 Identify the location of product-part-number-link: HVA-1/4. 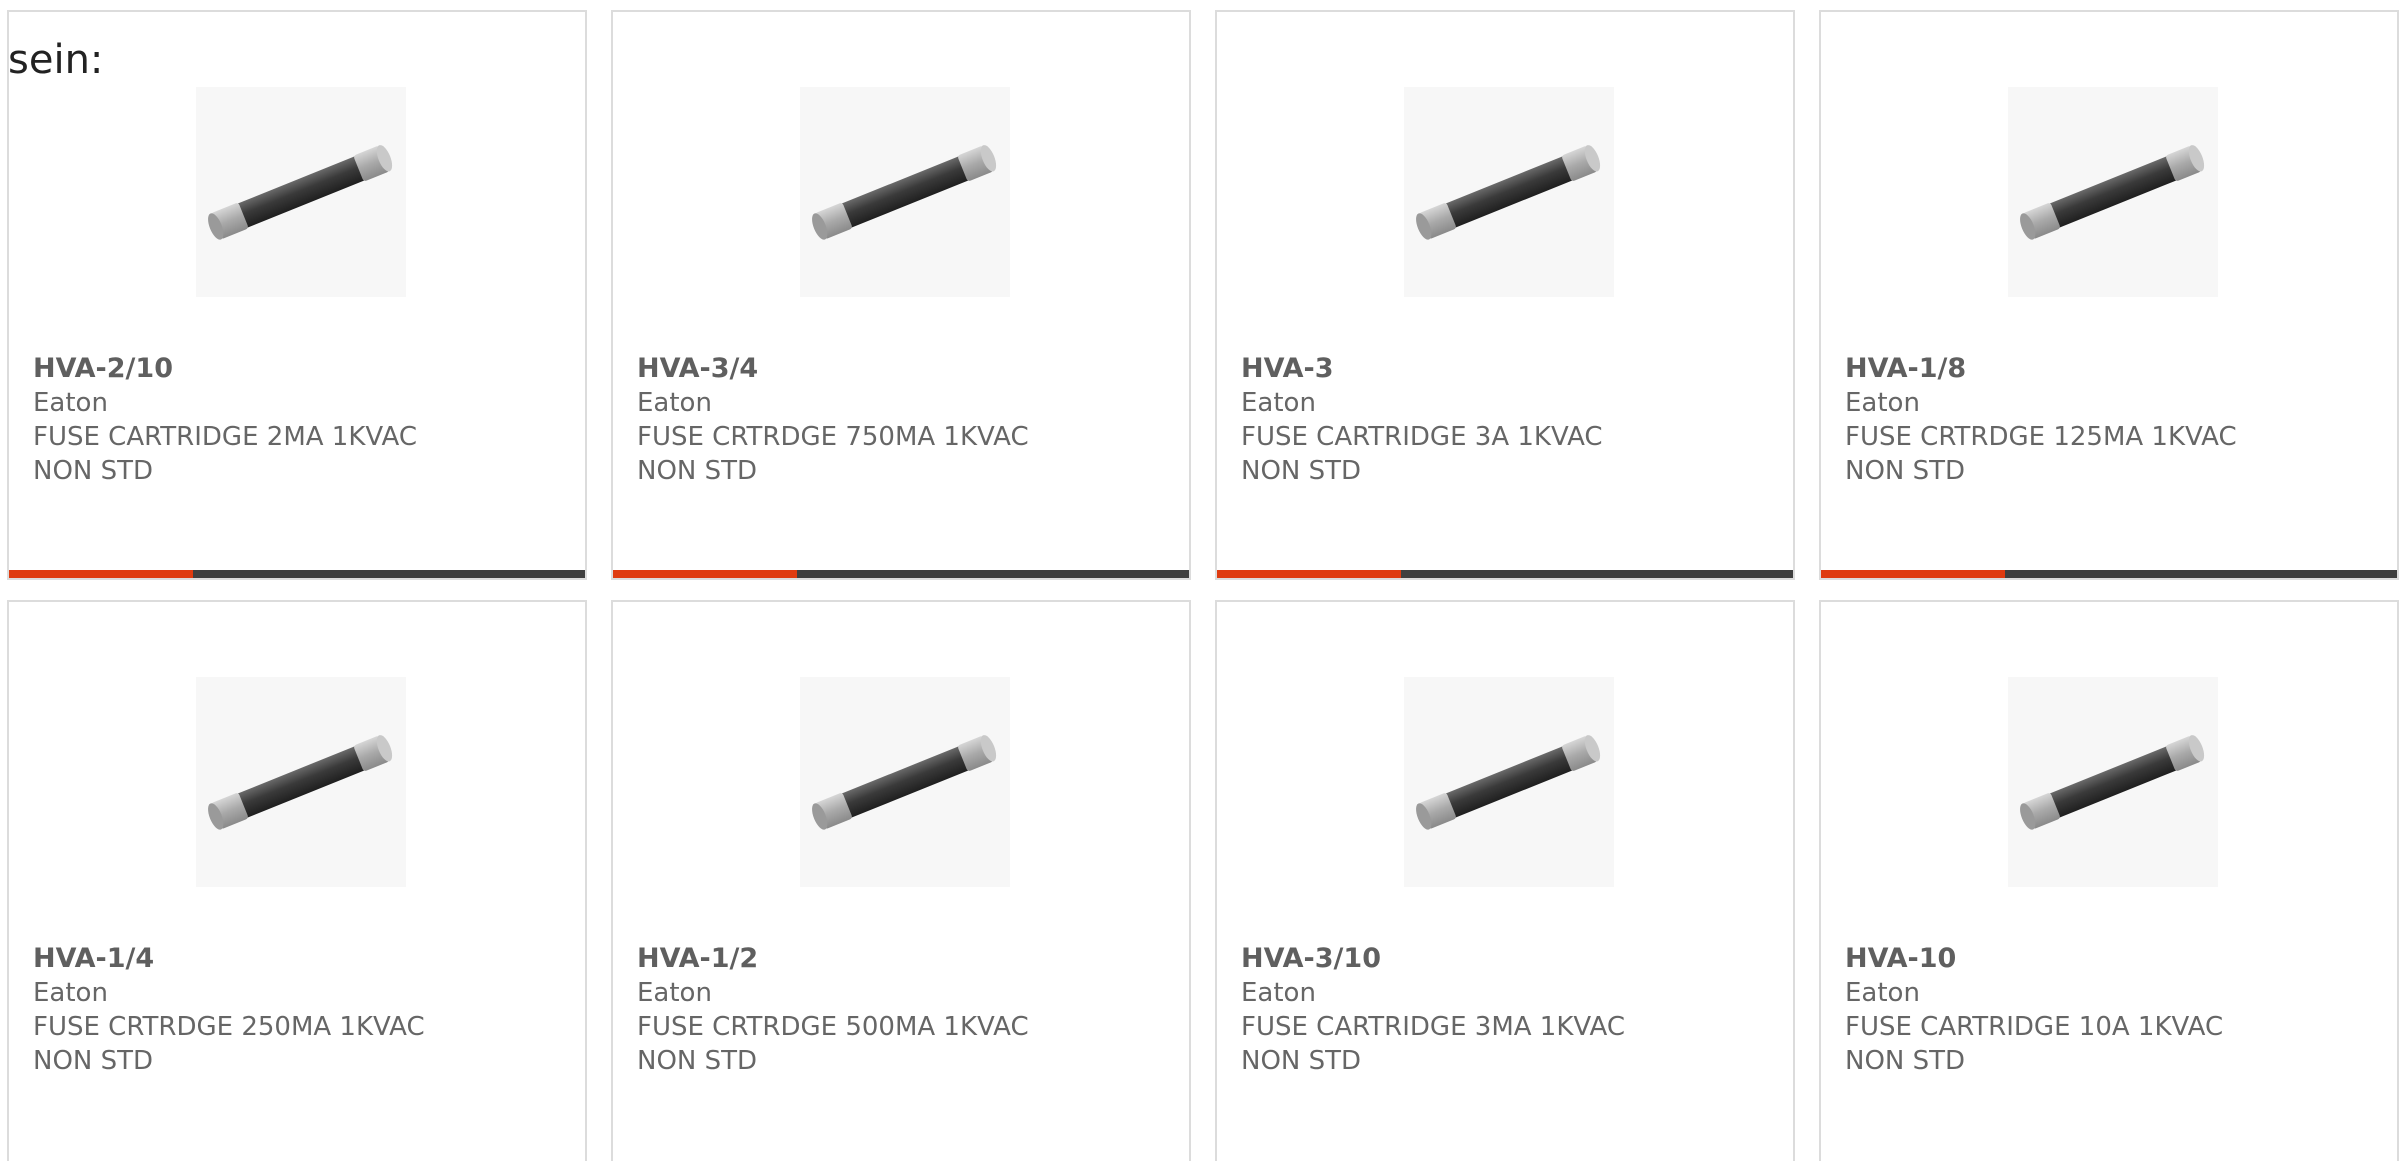
(297, 959).